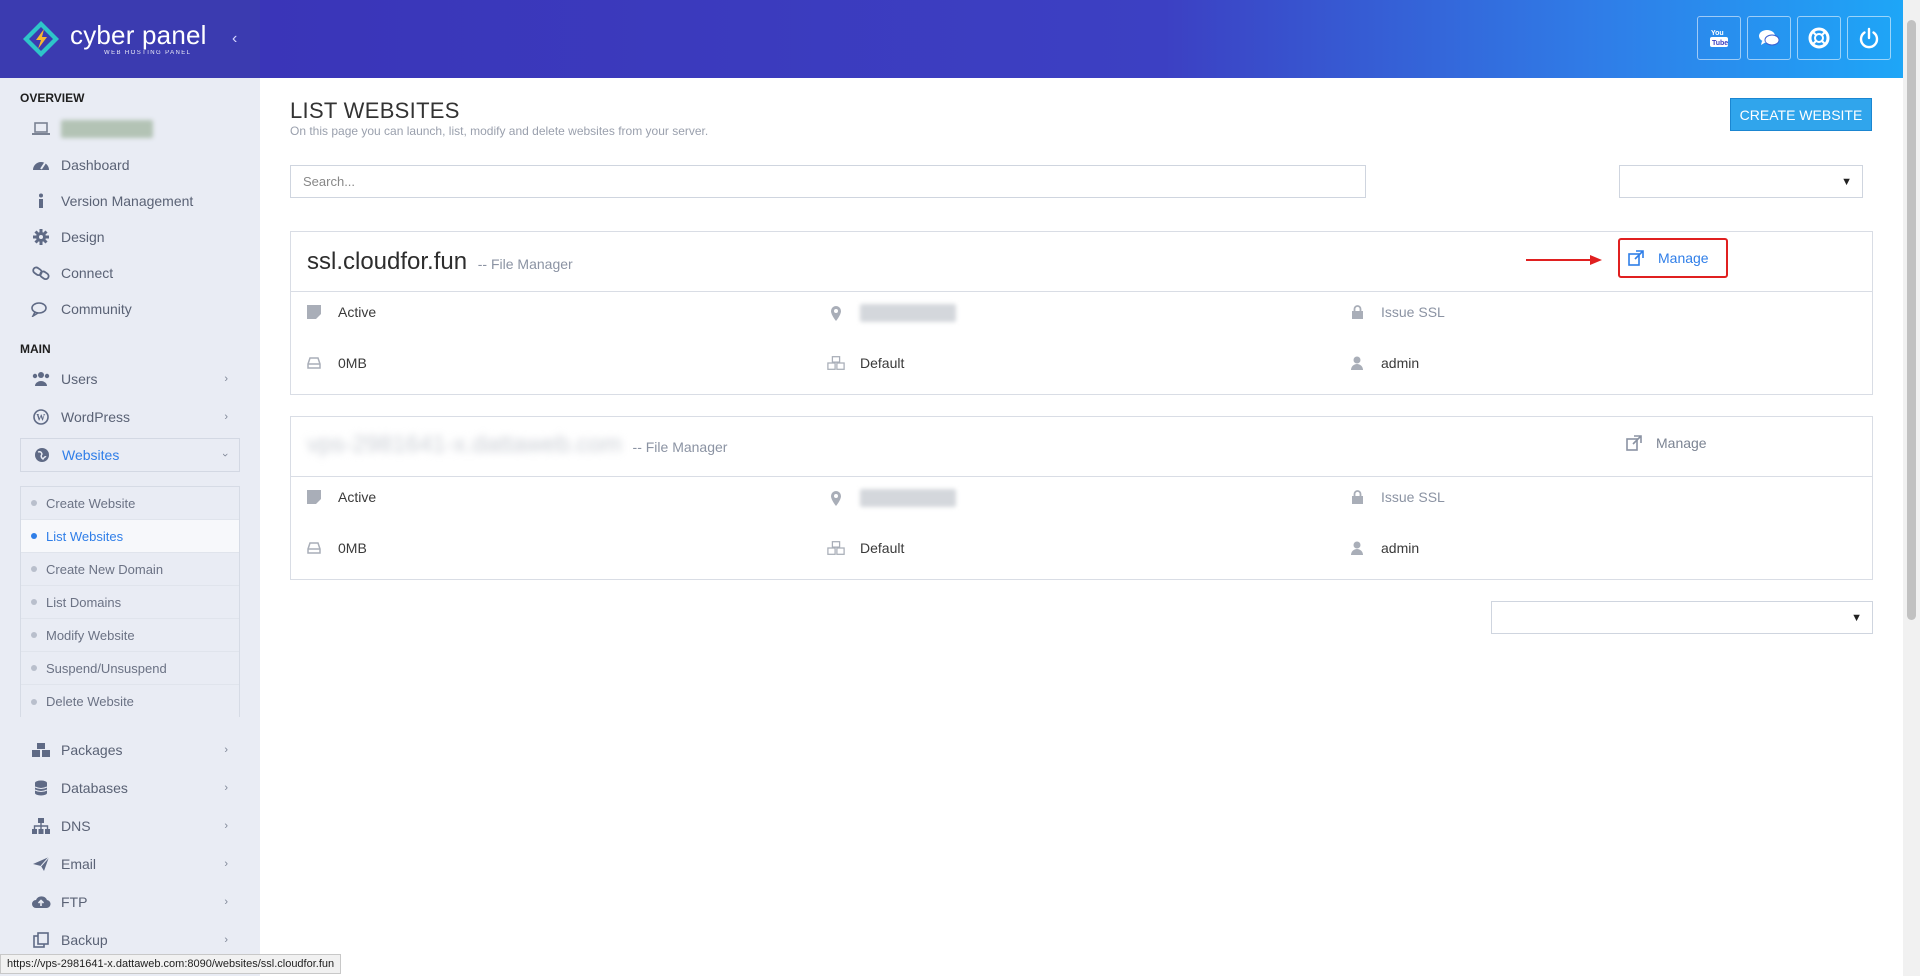 The image size is (1920, 976). I want to click on sidebar-item-community: Community, so click(130, 309).